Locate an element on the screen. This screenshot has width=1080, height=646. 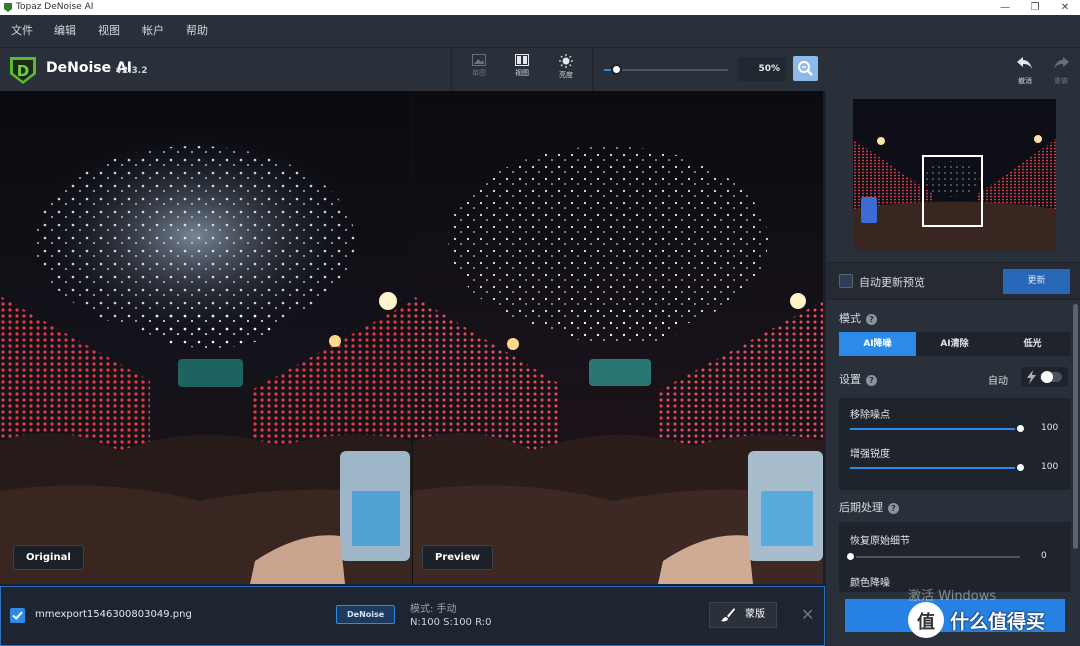
split-view-icon is located at coordinates (522, 60).